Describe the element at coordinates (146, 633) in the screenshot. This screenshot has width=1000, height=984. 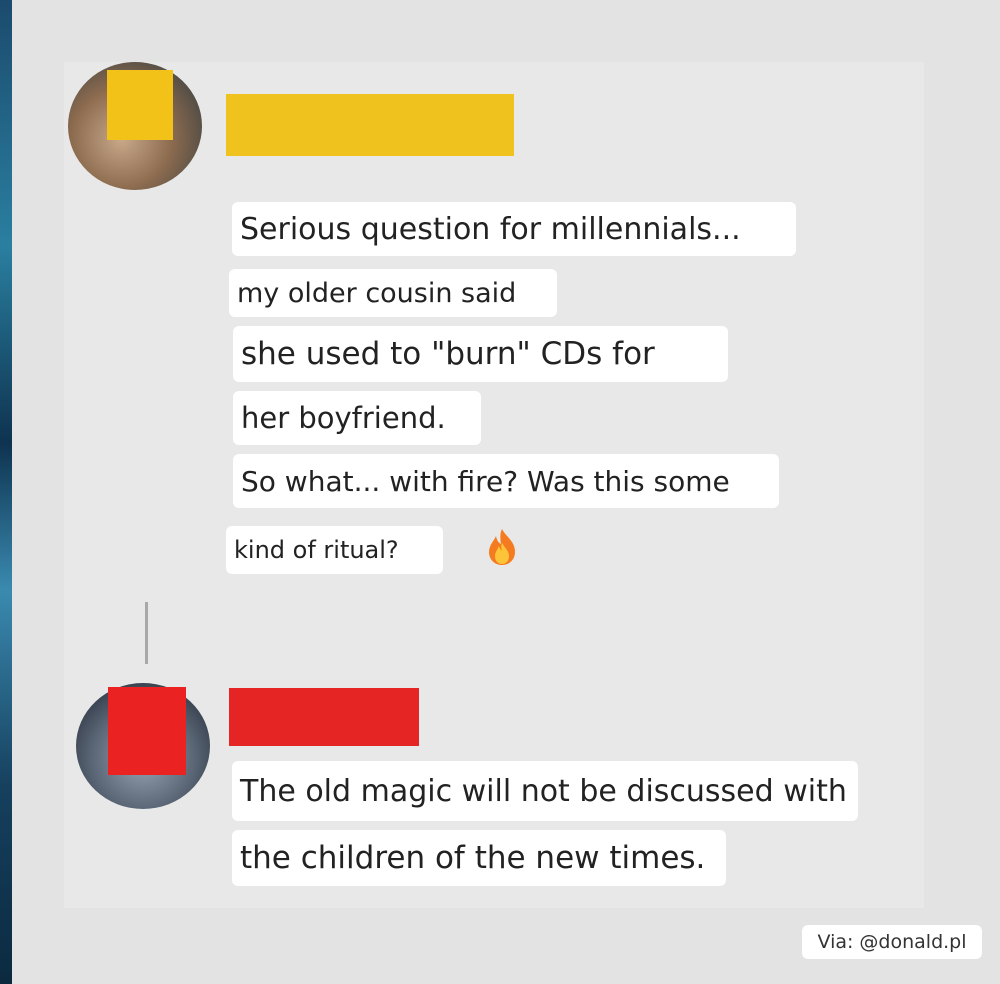
I see `reply-thread-line` at that location.